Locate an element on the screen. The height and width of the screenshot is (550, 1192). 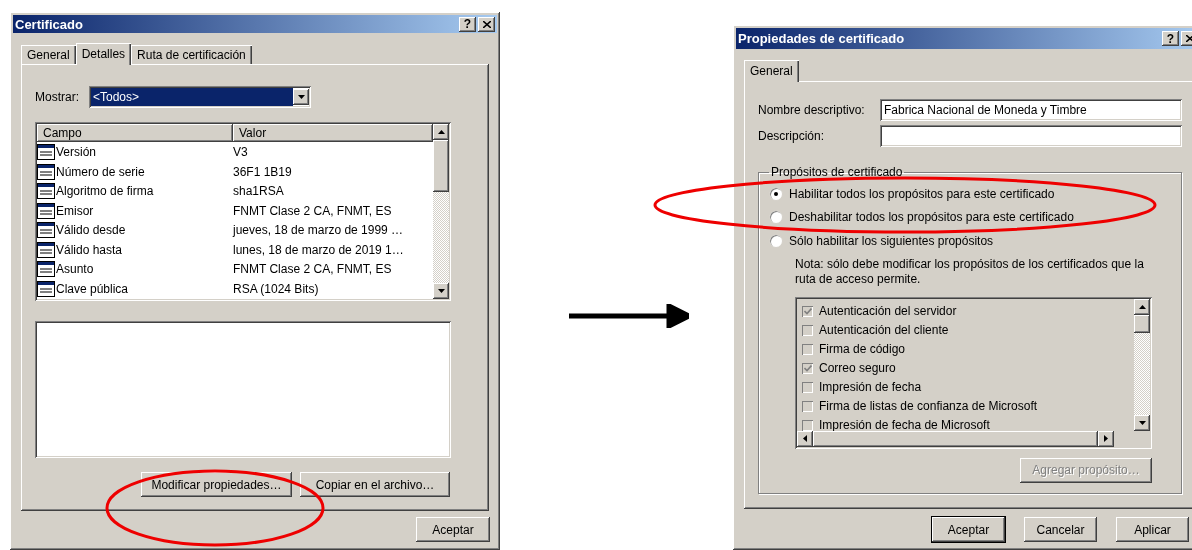
column-header: Valor is located at coordinates (333, 133).